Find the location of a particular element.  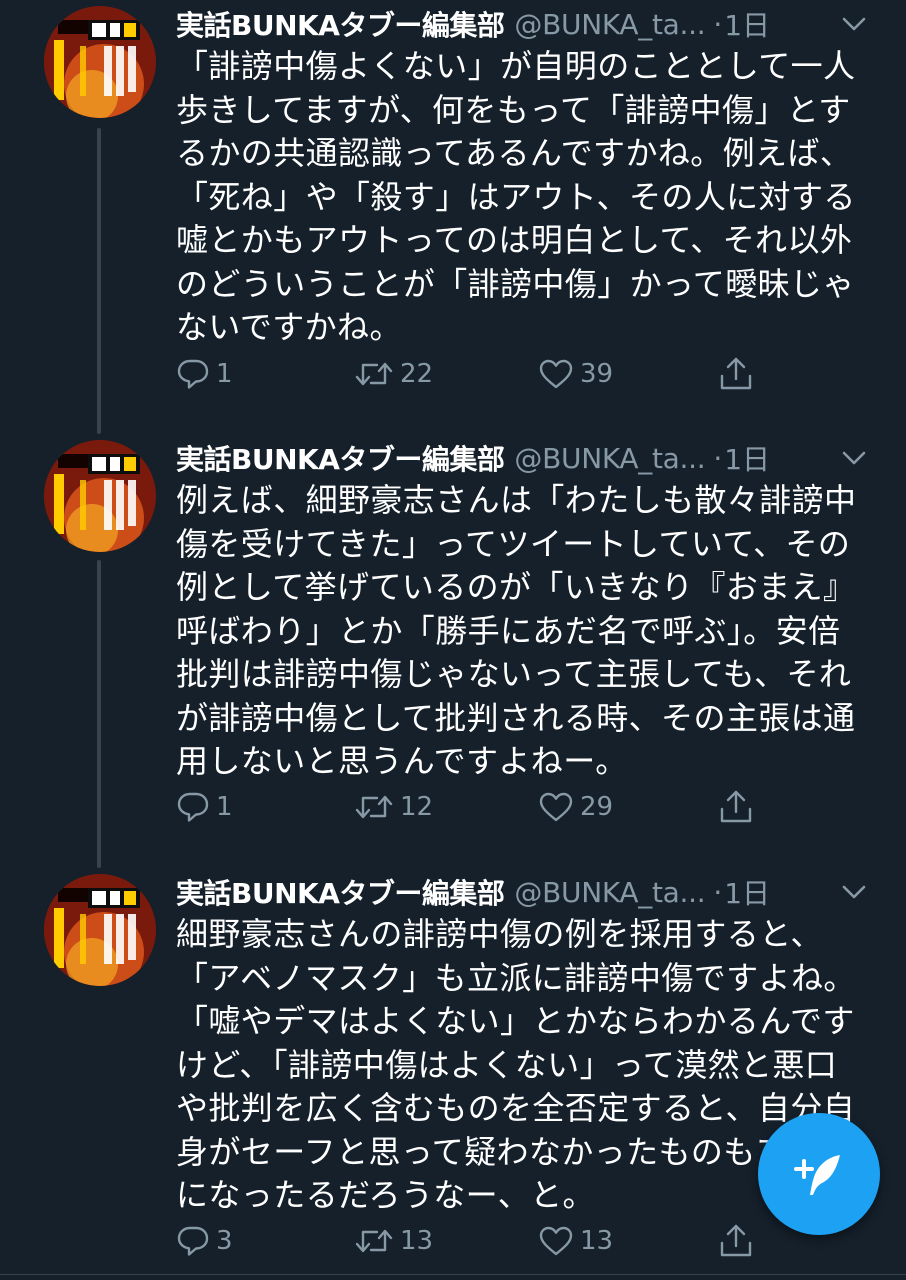

like-count: 13 is located at coordinates (597, 1241).